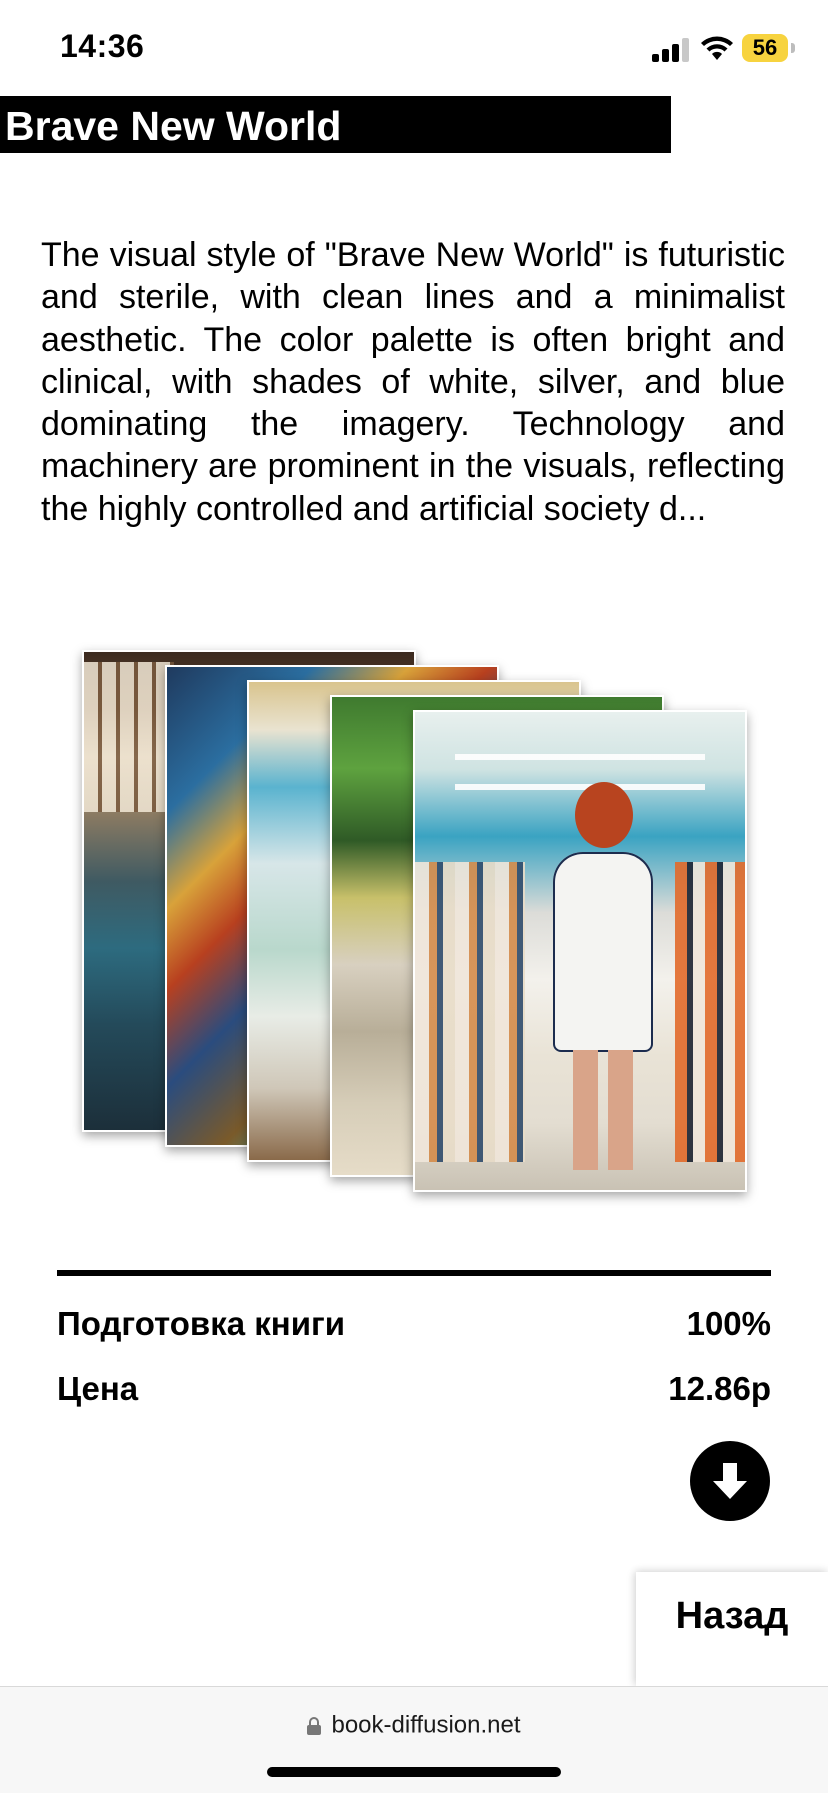  I want to click on woman-figure-head, so click(604, 815).